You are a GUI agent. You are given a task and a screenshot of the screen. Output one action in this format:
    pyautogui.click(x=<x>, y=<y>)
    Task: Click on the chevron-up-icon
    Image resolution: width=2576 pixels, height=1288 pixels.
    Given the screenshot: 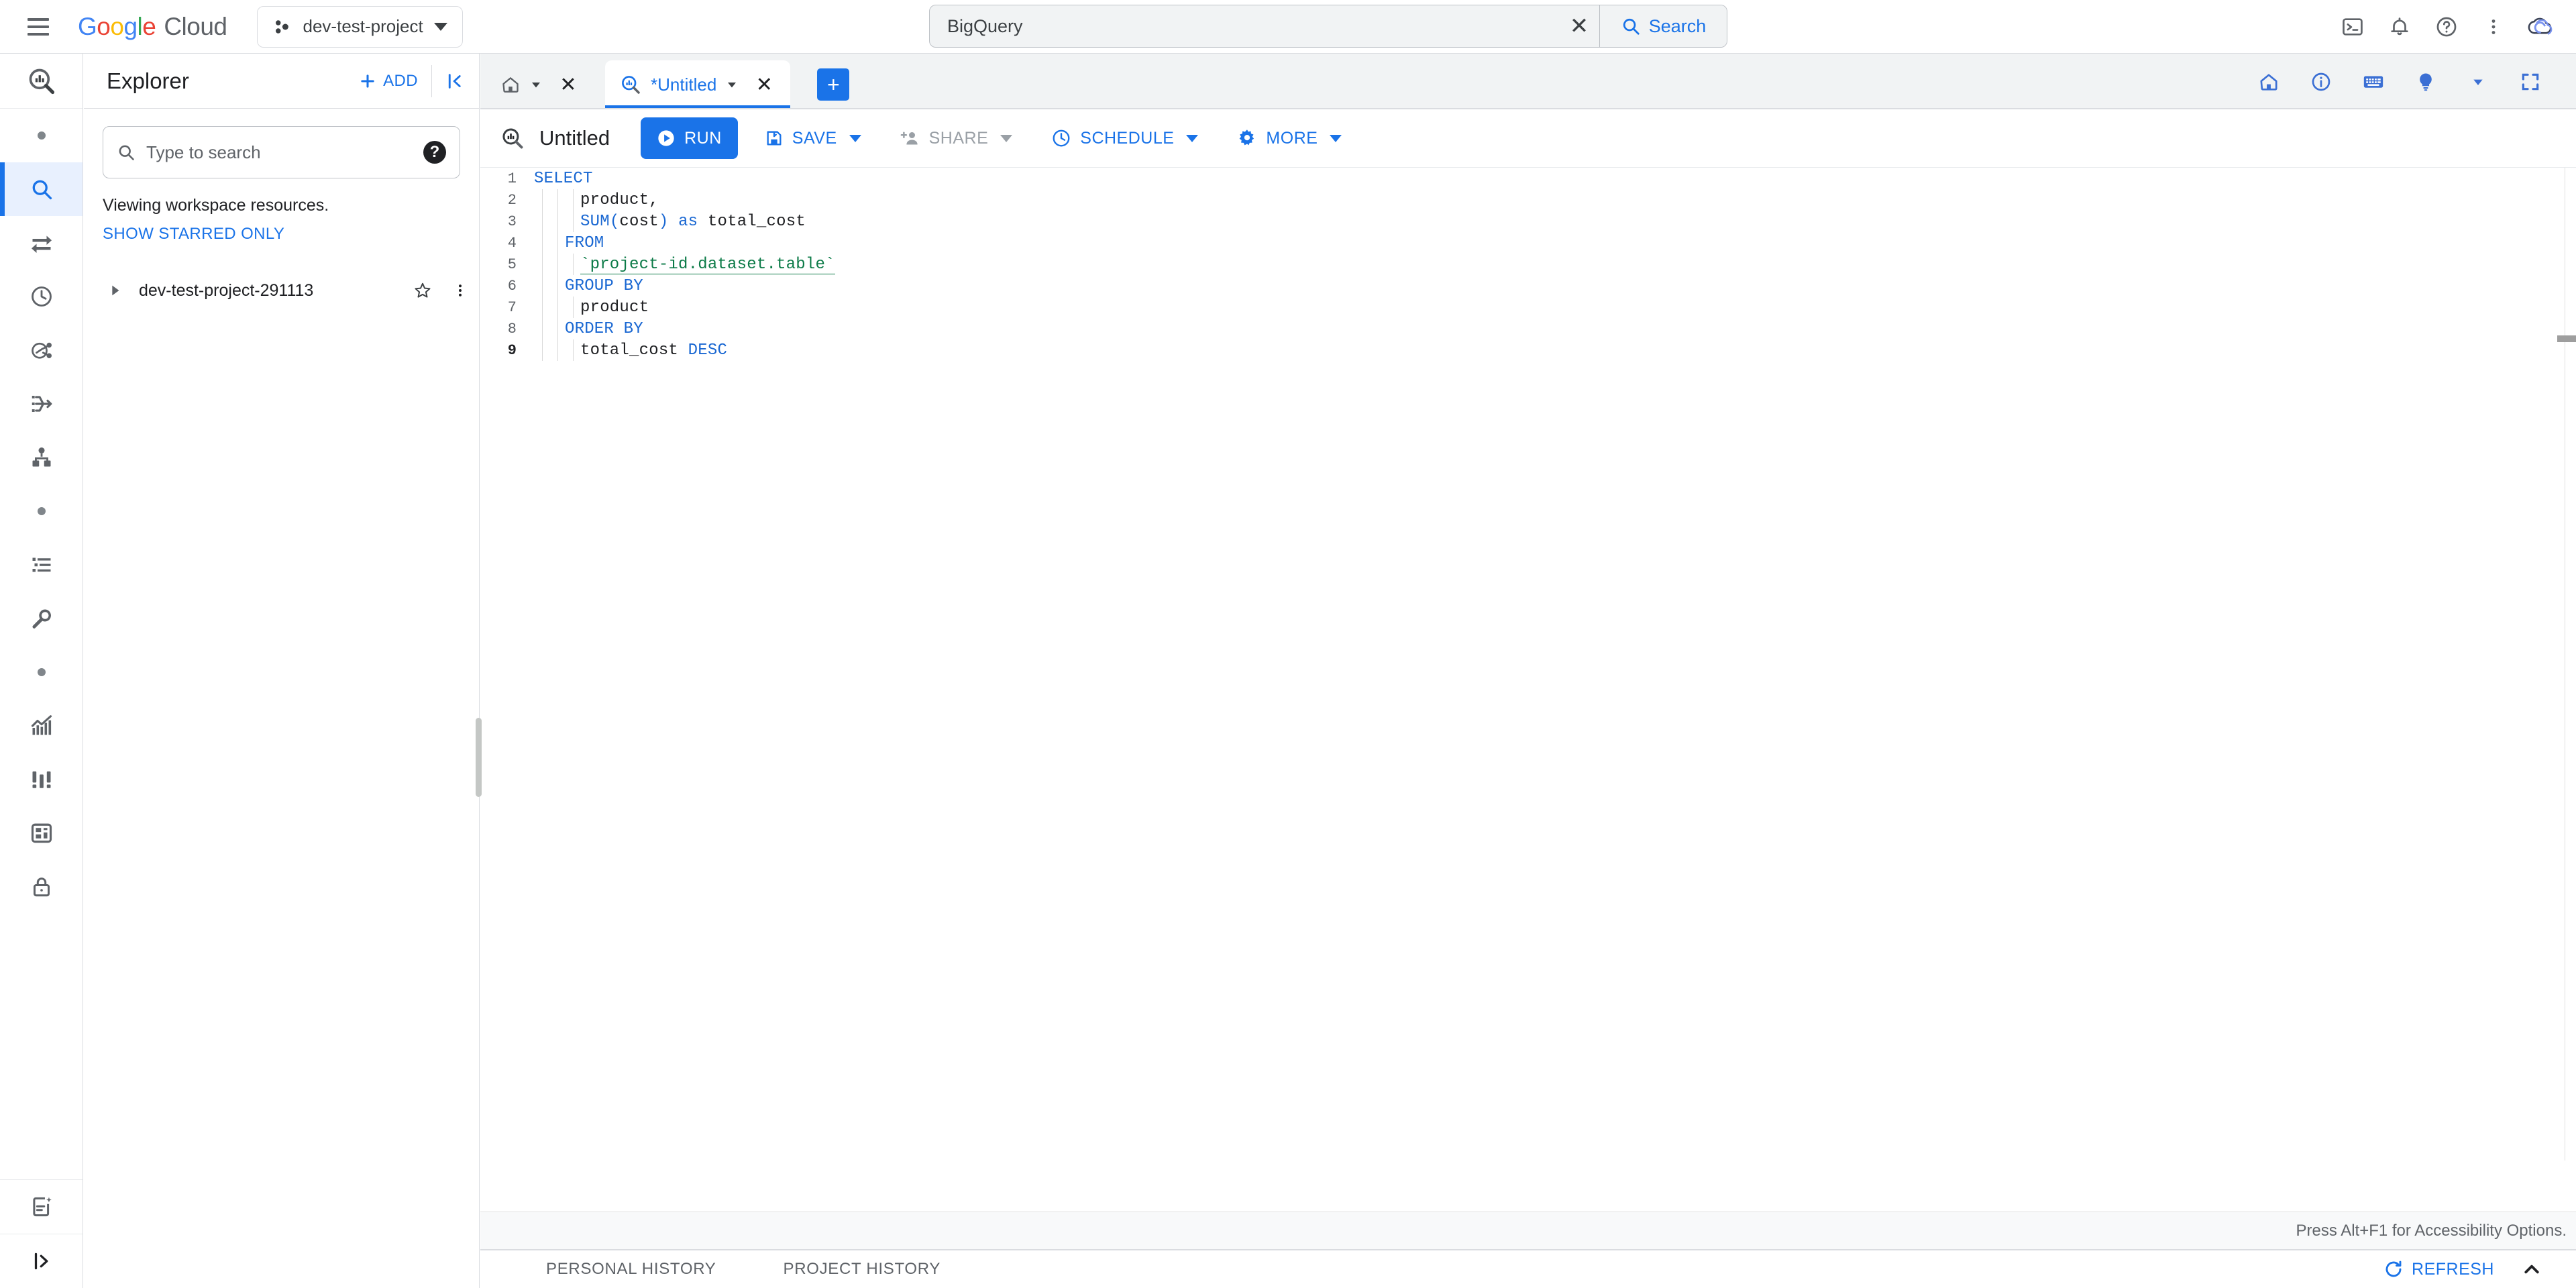 What is the action you would take?
    pyautogui.click(x=2531, y=1269)
    